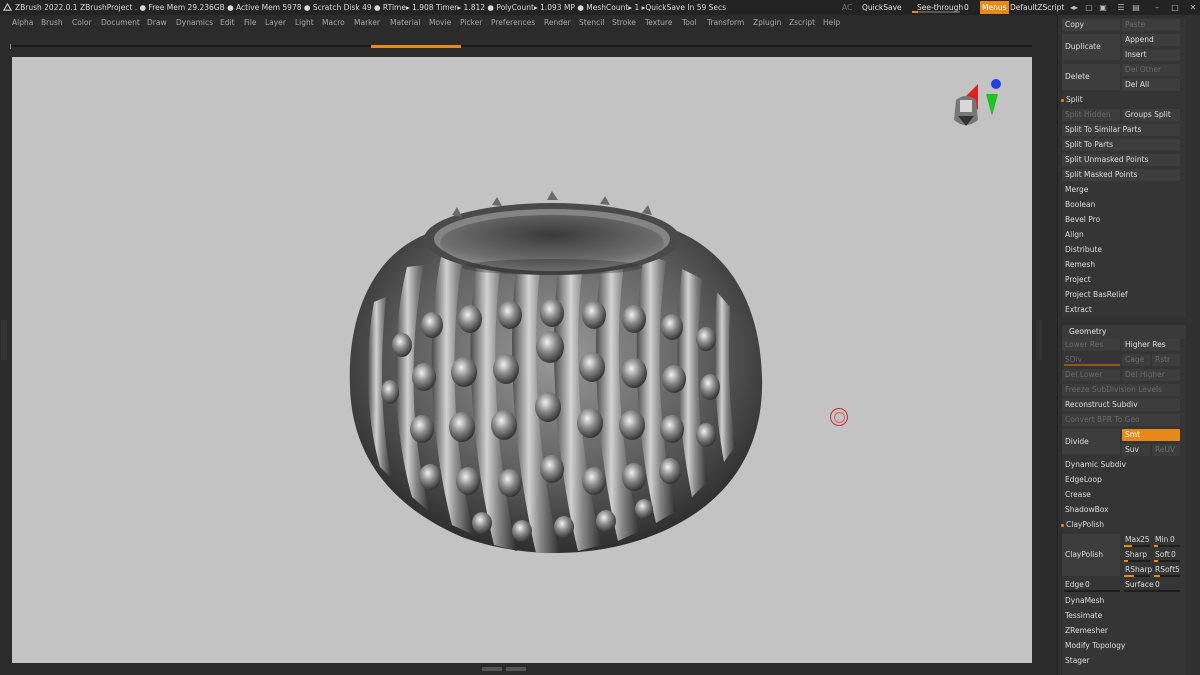 This screenshot has height=675, width=1200. Describe the element at coordinates (1121, 220) in the screenshot. I see `bevel-pro-section: Bevel Pro` at that location.